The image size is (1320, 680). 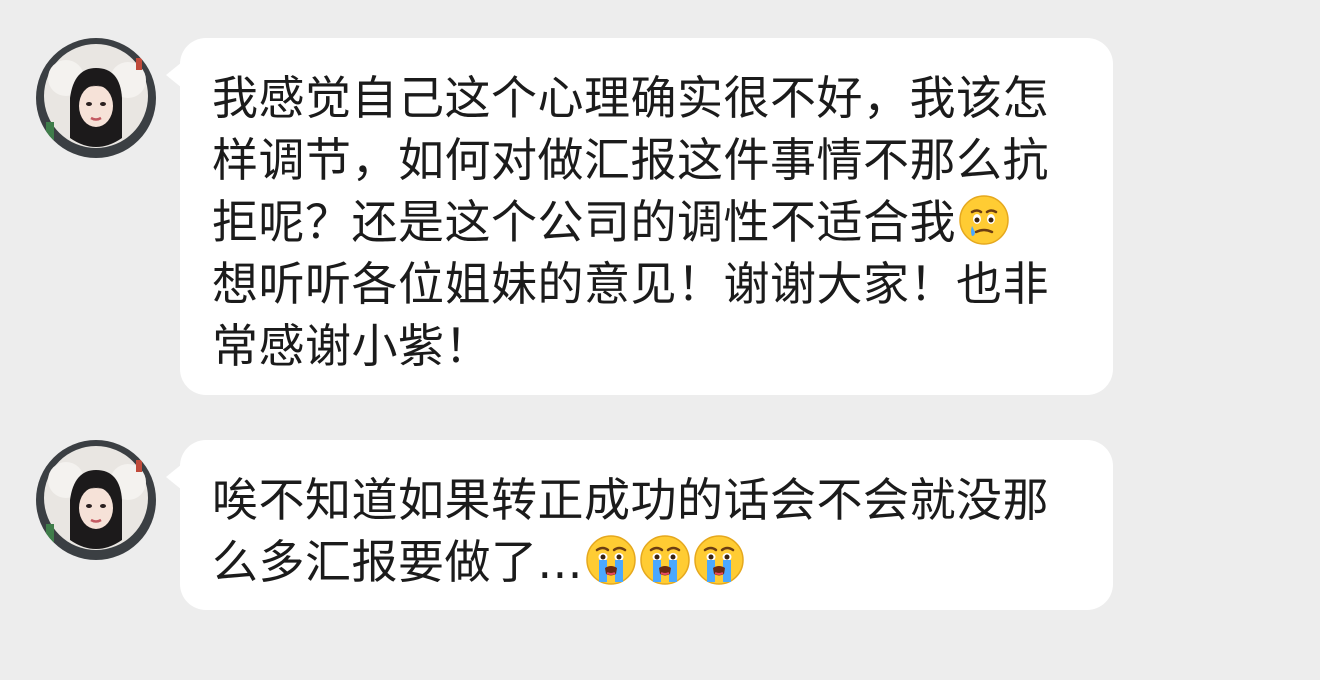 I want to click on message-text-line: 我感觉自己这个心理确实很不好，我该怎, so click(x=630, y=98).